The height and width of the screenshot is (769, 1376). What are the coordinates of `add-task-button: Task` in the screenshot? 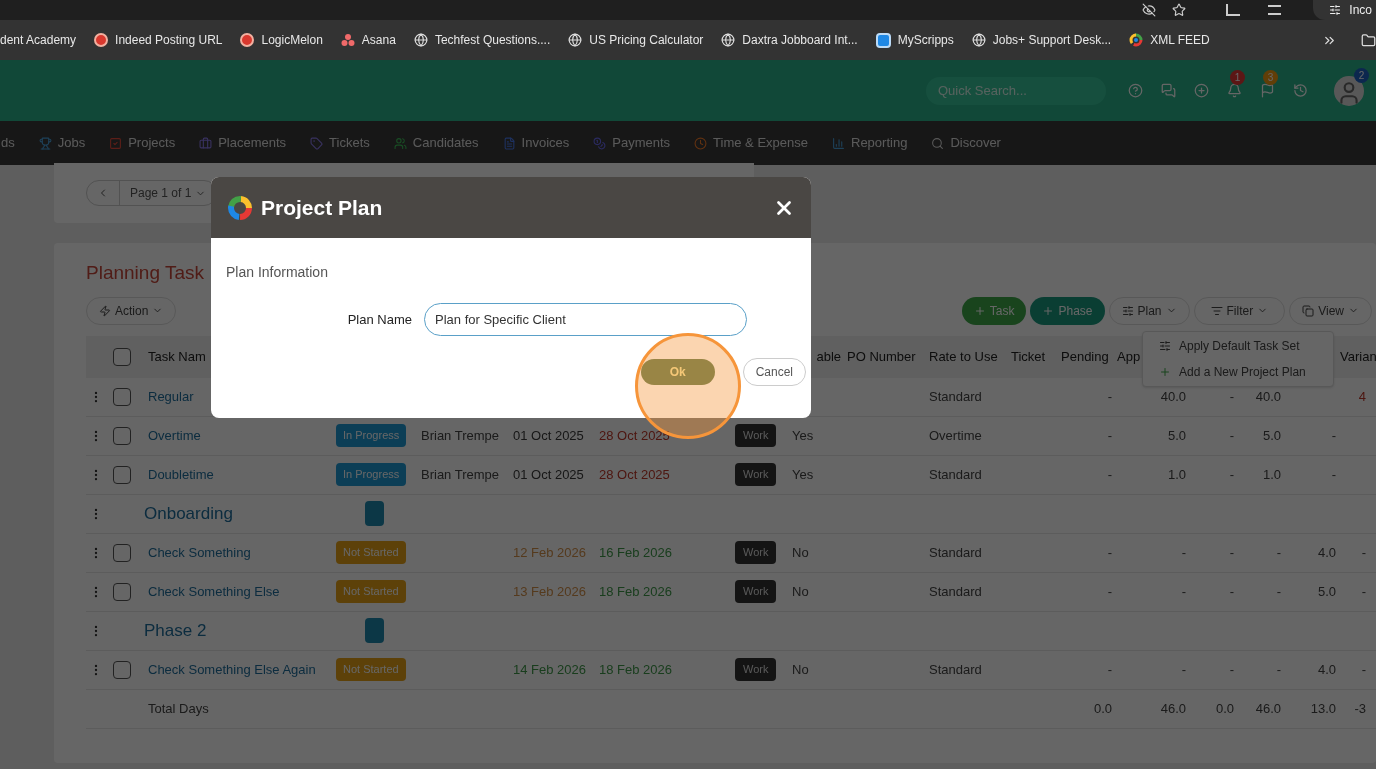 It's located at (994, 310).